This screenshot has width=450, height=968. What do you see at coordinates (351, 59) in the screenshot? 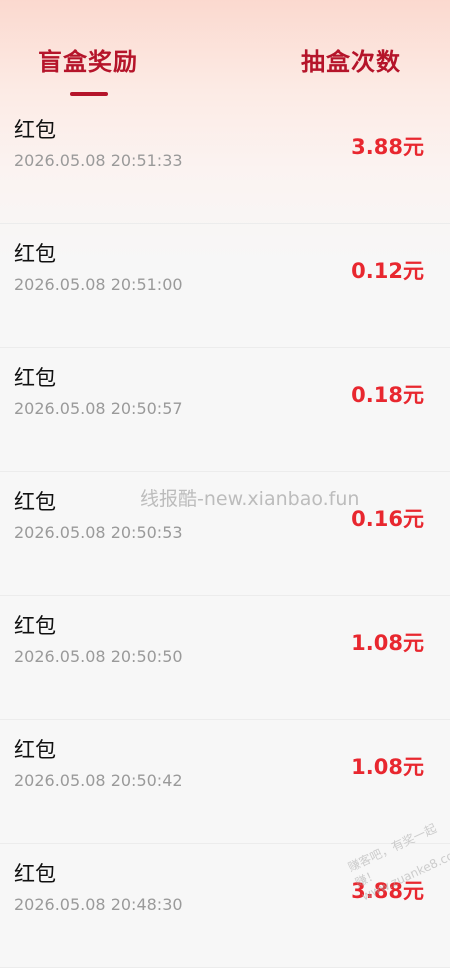
I see `tab-draw-count: 抽盒次数` at bounding box center [351, 59].